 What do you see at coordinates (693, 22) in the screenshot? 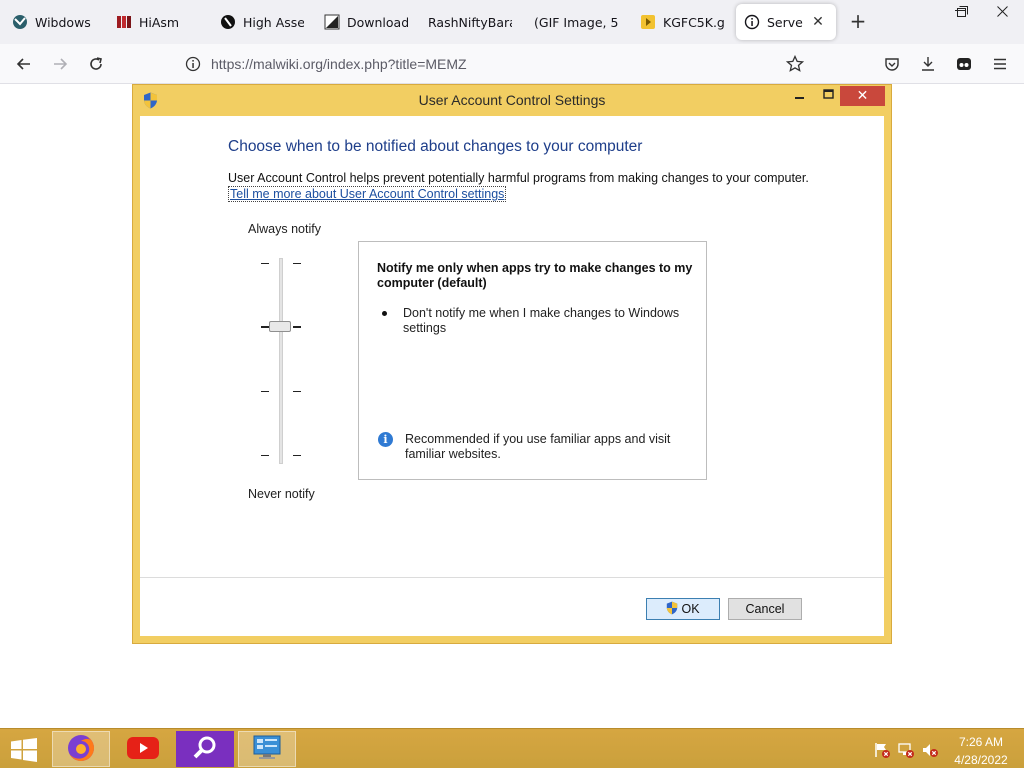
I see `tab-title: KGFC5K.gif` at bounding box center [693, 22].